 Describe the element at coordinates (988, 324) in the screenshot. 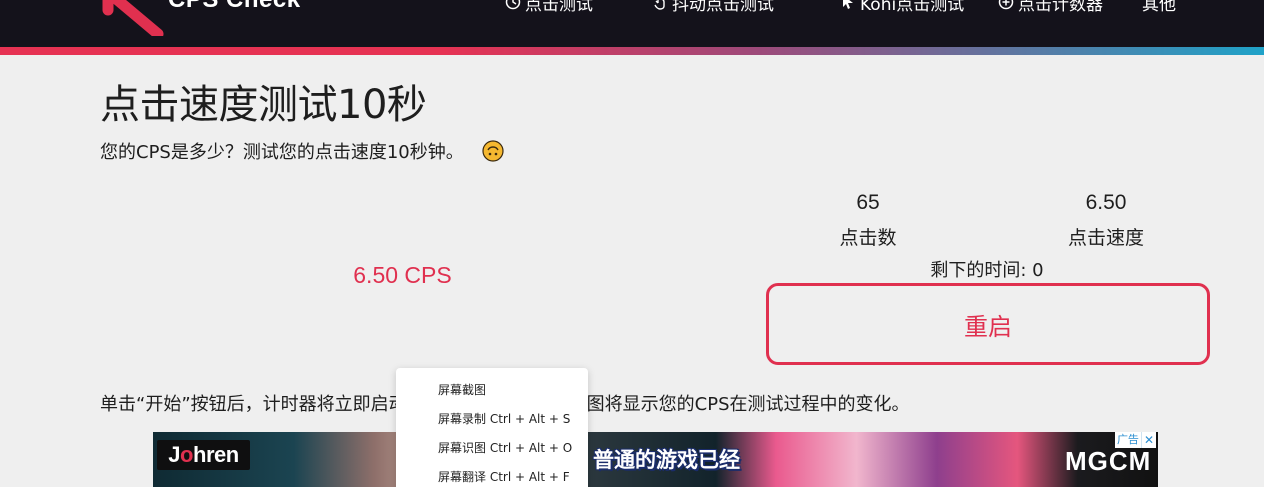

I see `restart-button: 重启` at that location.